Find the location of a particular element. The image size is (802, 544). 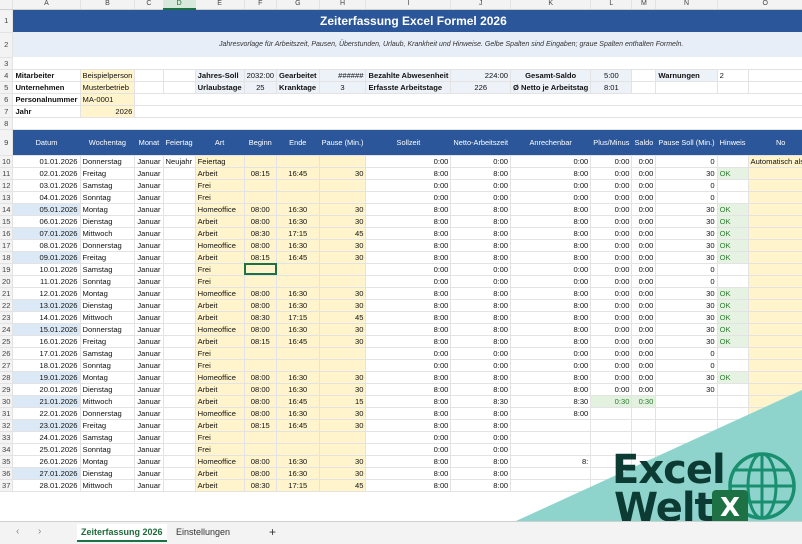

row-number: 14 is located at coordinates (7, 209).